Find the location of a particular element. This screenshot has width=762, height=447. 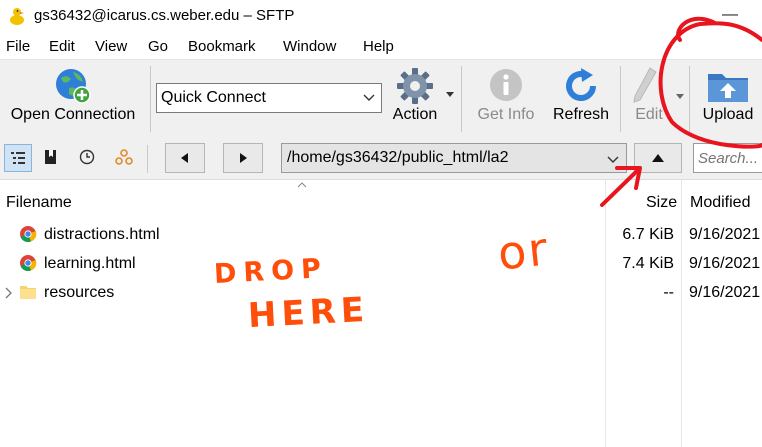

edit-label: Edit is located at coordinates (649, 114).